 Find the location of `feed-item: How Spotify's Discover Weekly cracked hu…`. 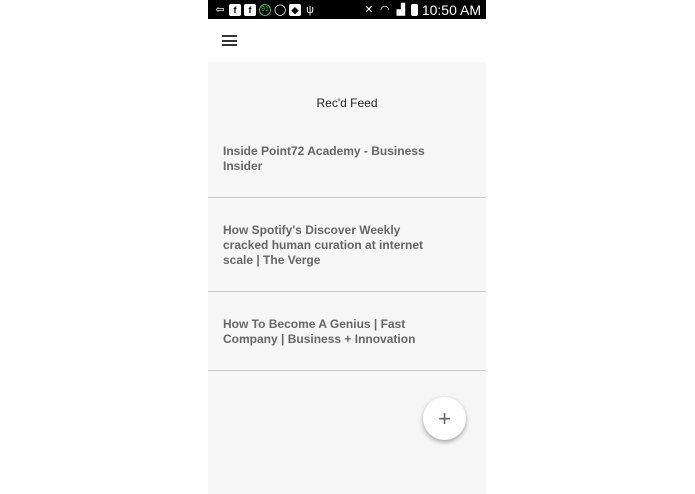

feed-item: How Spotify's Discover Weekly cracked hu… is located at coordinates (347, 245).